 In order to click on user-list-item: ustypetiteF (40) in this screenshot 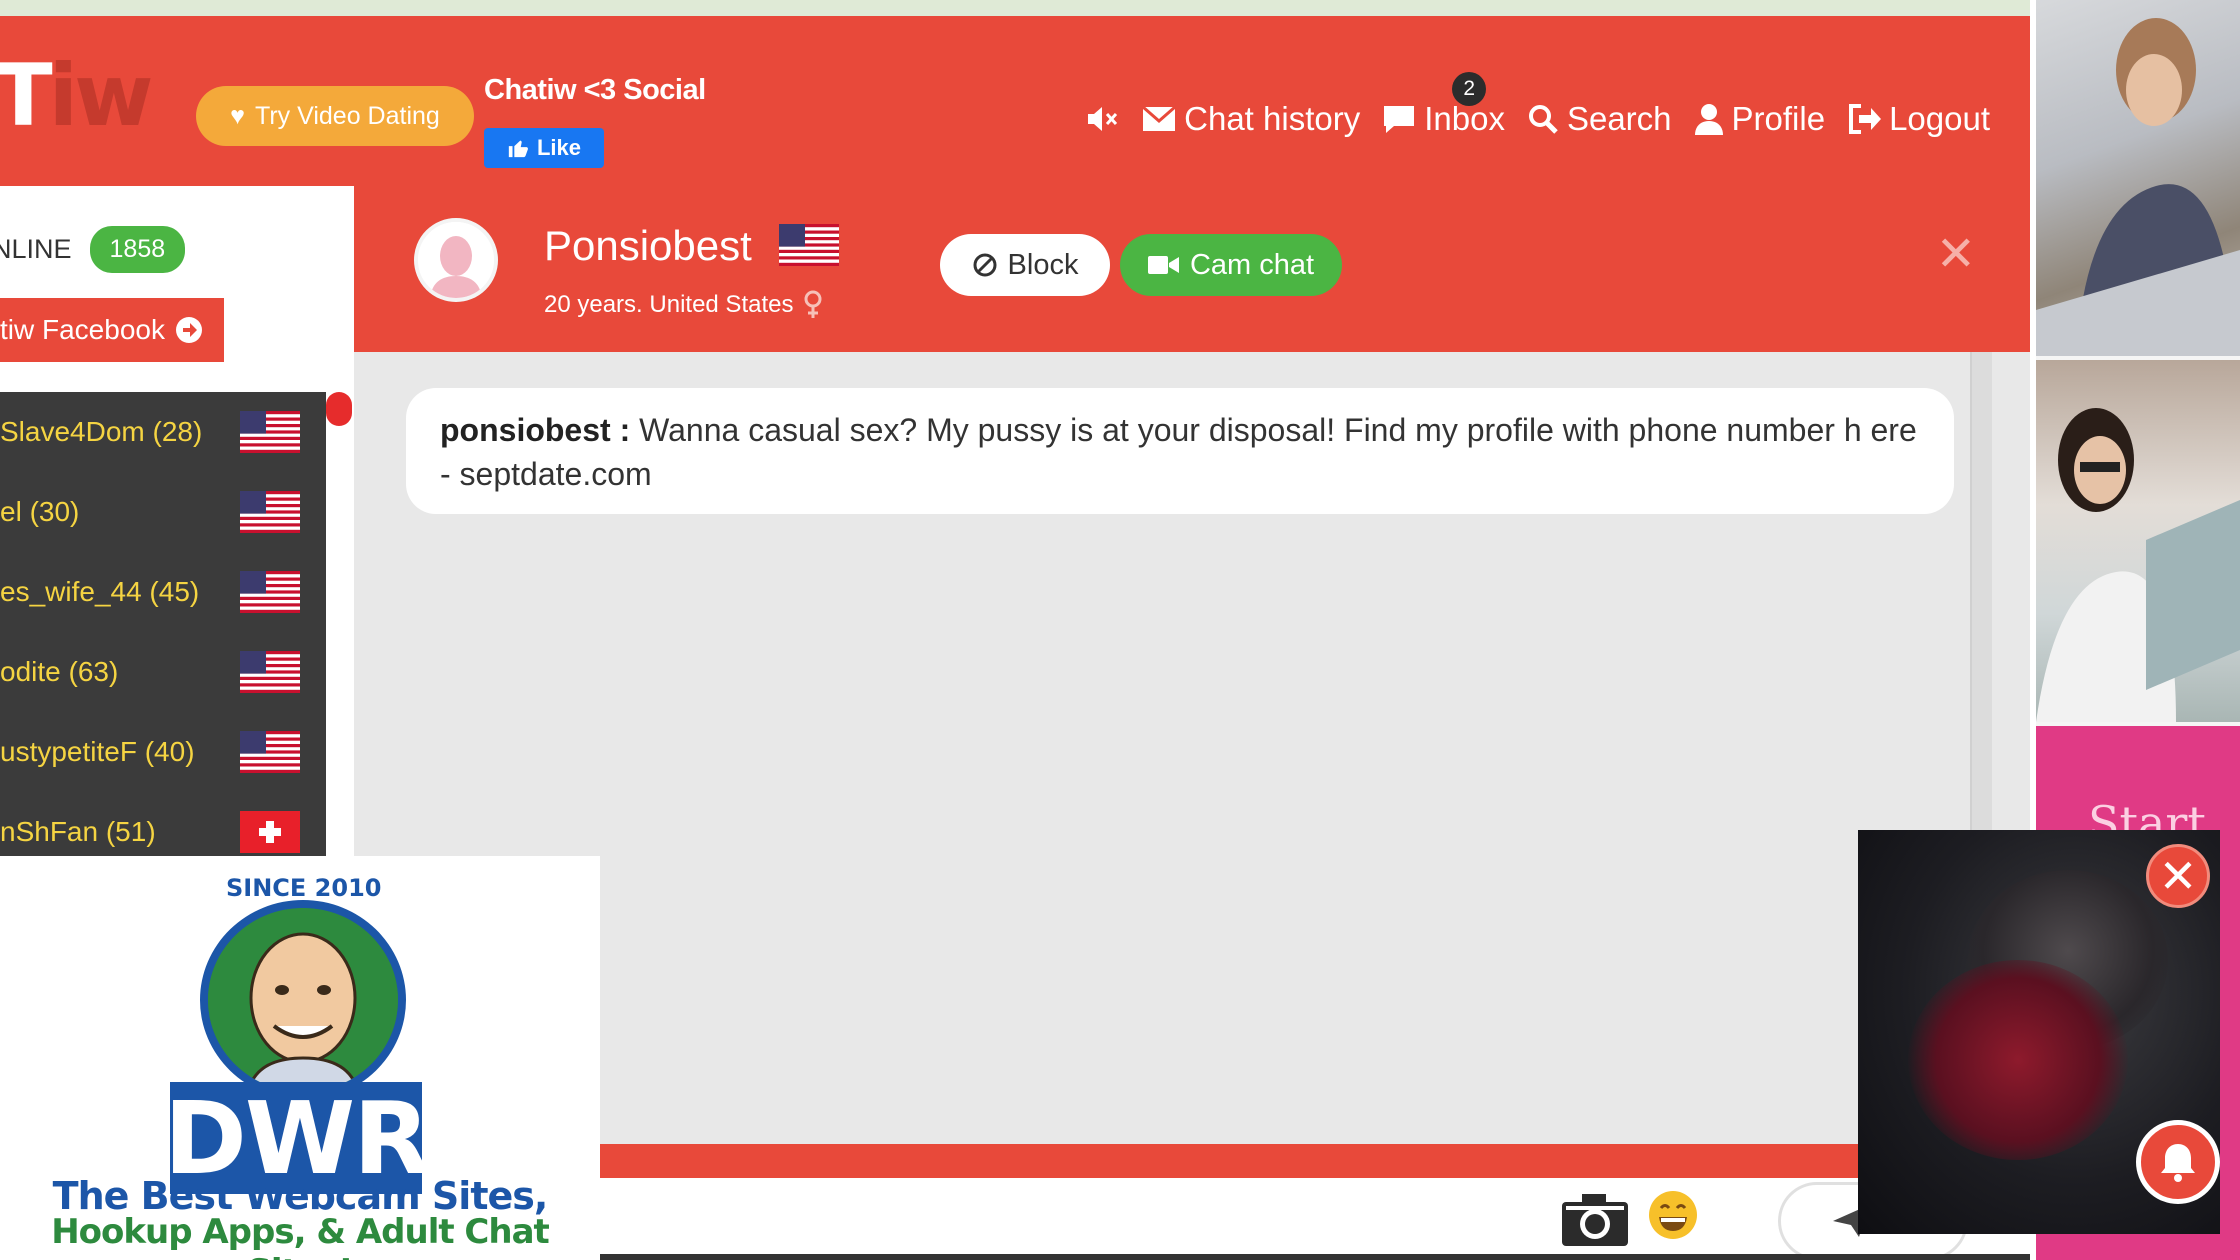, I will do `click(163, 752)`.